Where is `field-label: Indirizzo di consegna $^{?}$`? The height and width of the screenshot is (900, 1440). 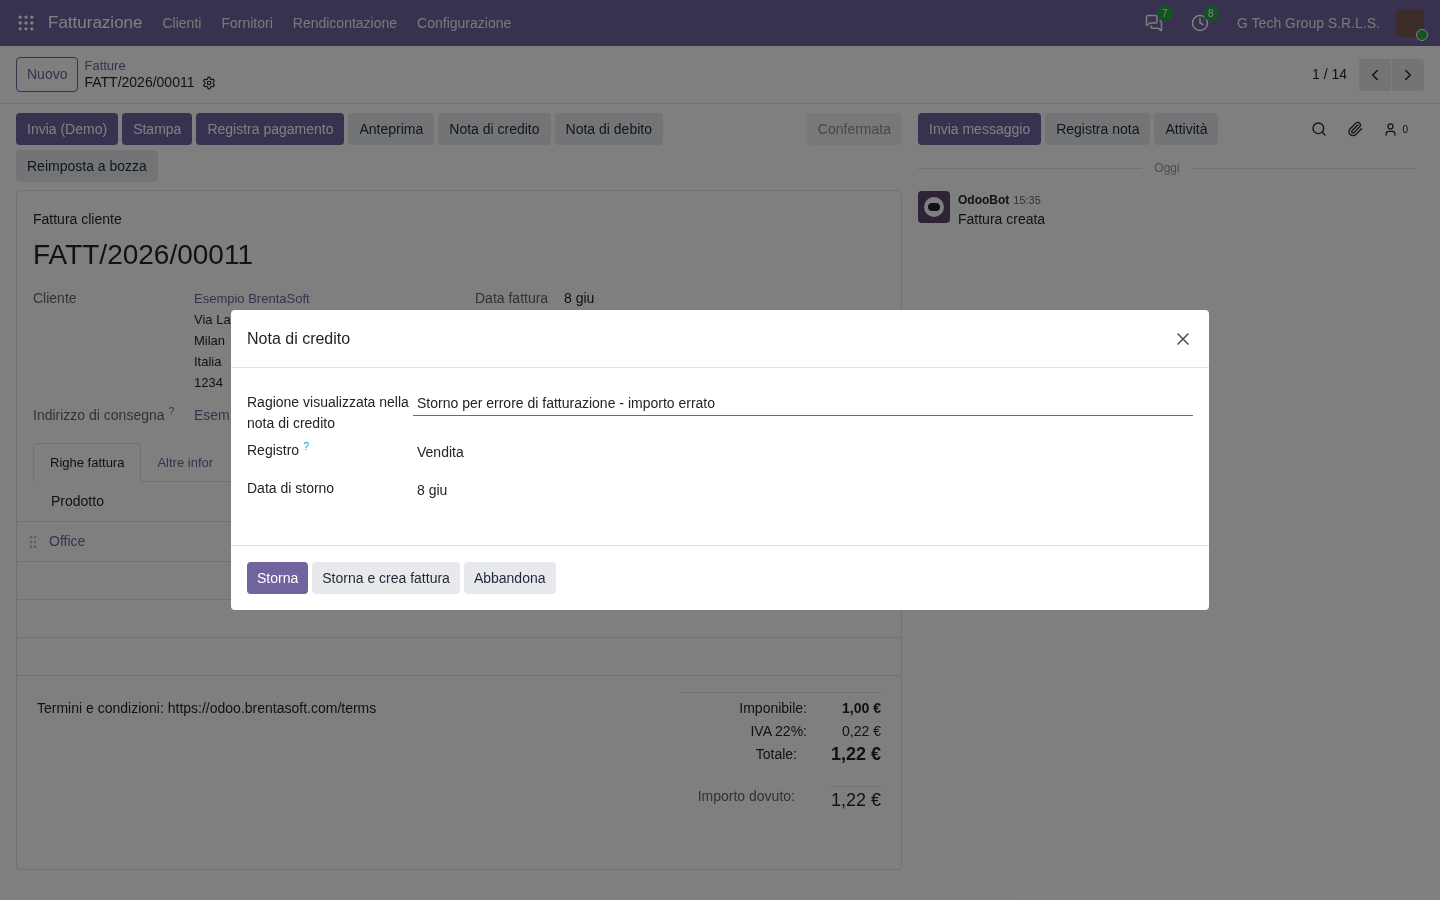
field-label: Indirizzo di consegna $^{?}$ is located at coordinates (104, 415).